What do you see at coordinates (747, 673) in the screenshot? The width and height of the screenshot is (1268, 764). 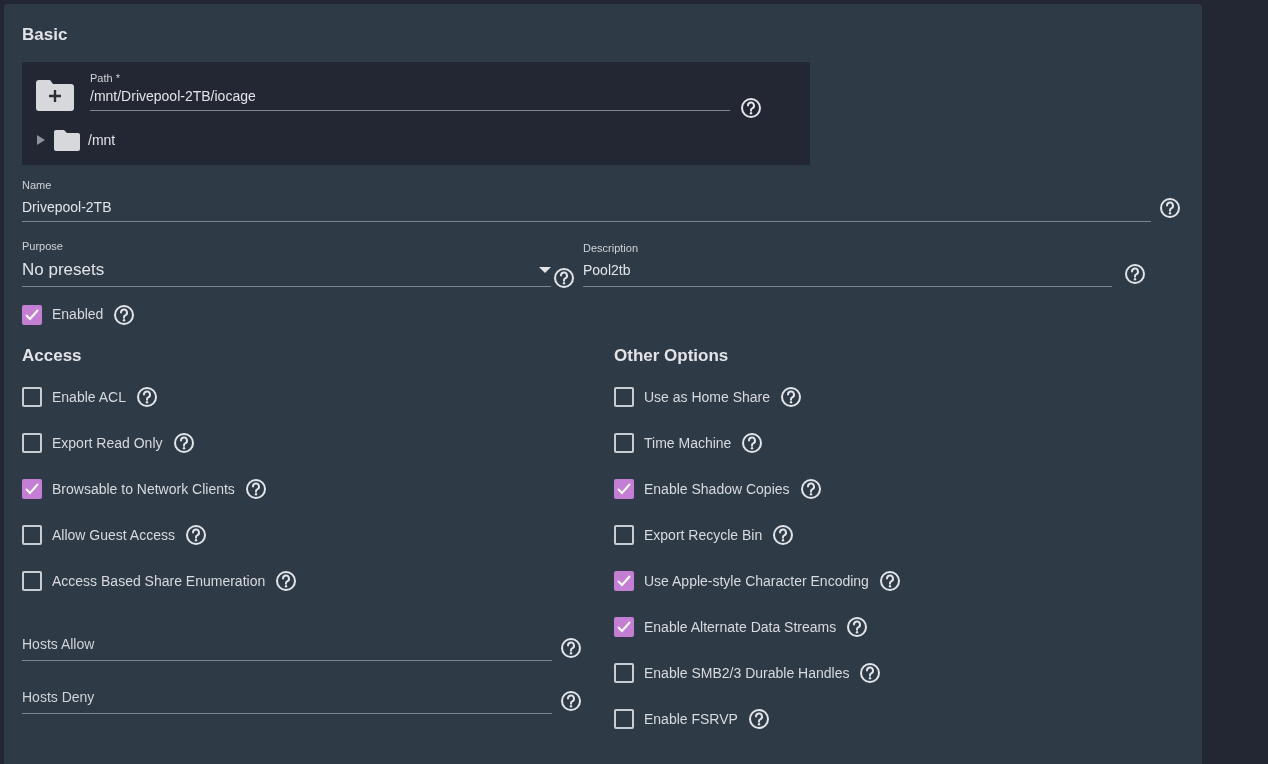 I see `checkbox-label: Enable SMB2/3 Durable Handles` at bounding box center [747, 673].